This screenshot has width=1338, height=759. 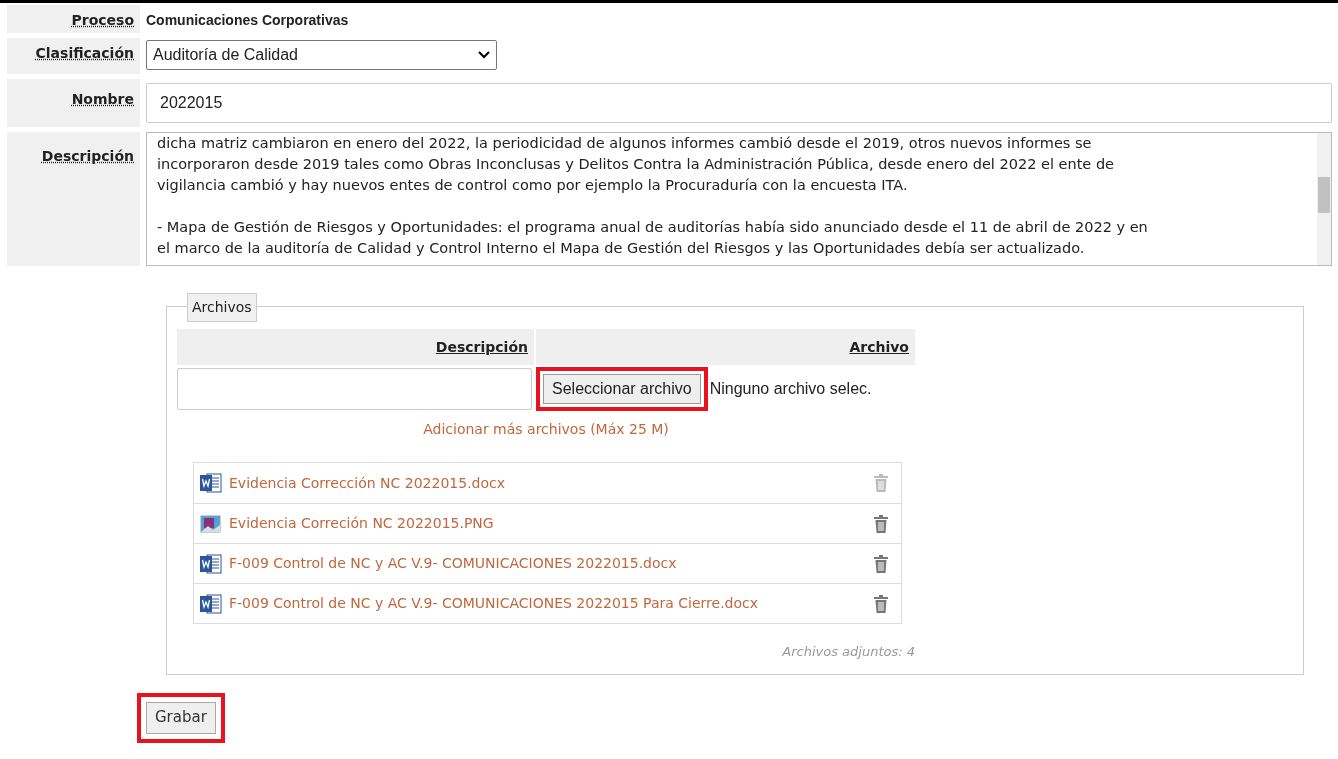 I want to click on file-link: Evidencia Correción NC 2022015.PNG, so click(x=548, y=523).